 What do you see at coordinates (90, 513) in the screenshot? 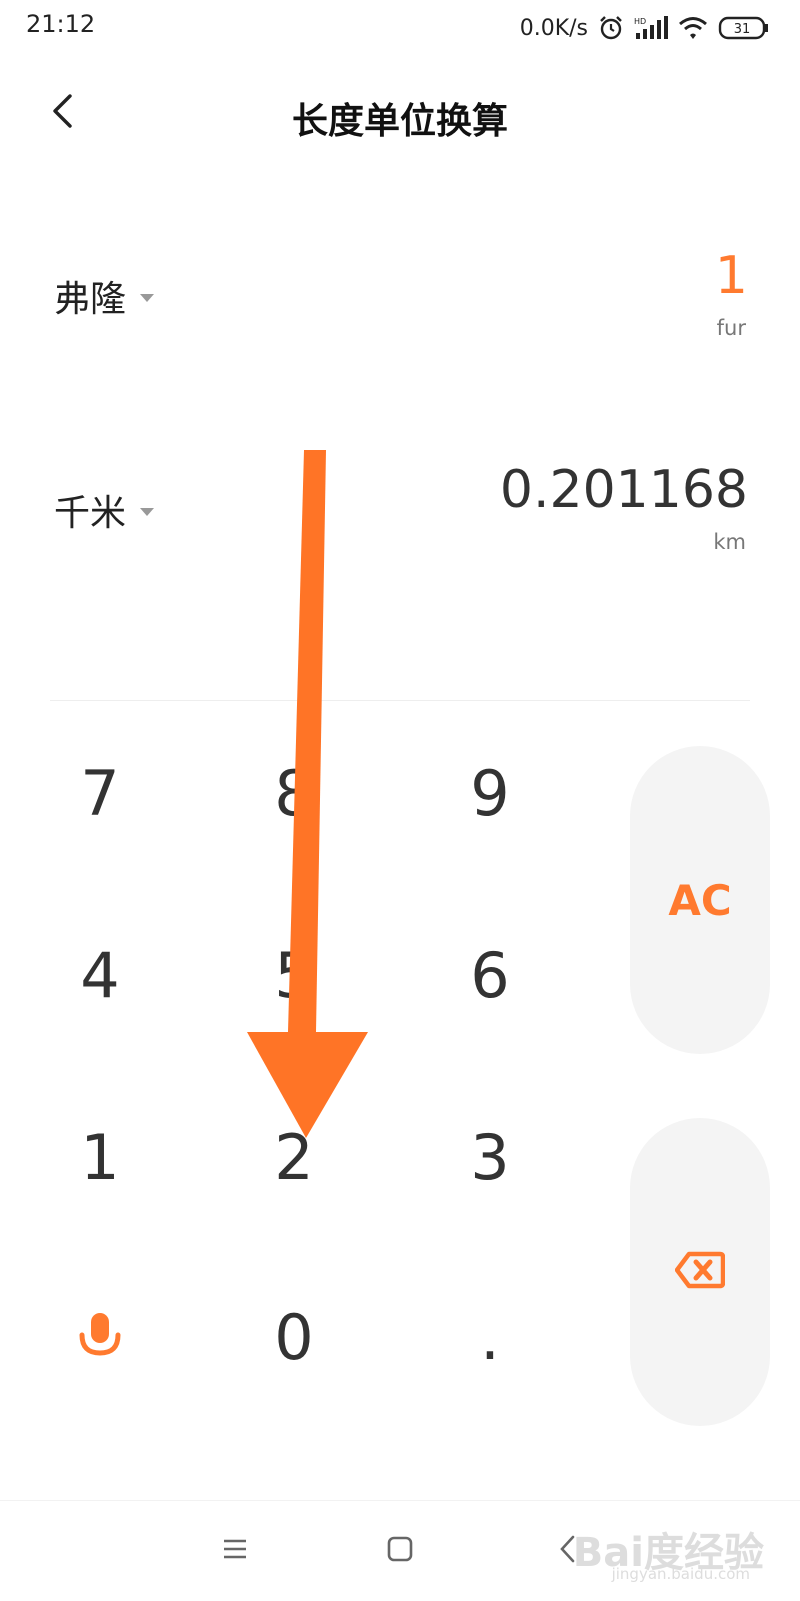
I see `to-unit-name: 千米` at bounding box center [90, 513].